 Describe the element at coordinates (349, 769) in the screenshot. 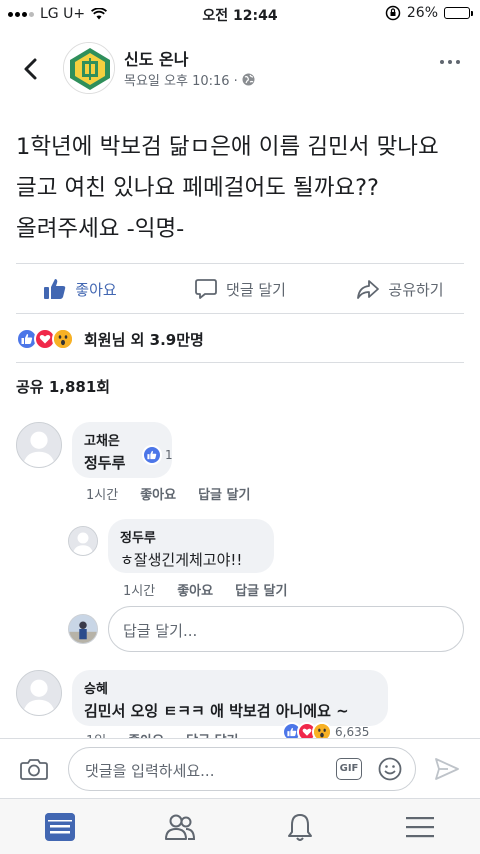

I see `gif-button: GIF` at that location.